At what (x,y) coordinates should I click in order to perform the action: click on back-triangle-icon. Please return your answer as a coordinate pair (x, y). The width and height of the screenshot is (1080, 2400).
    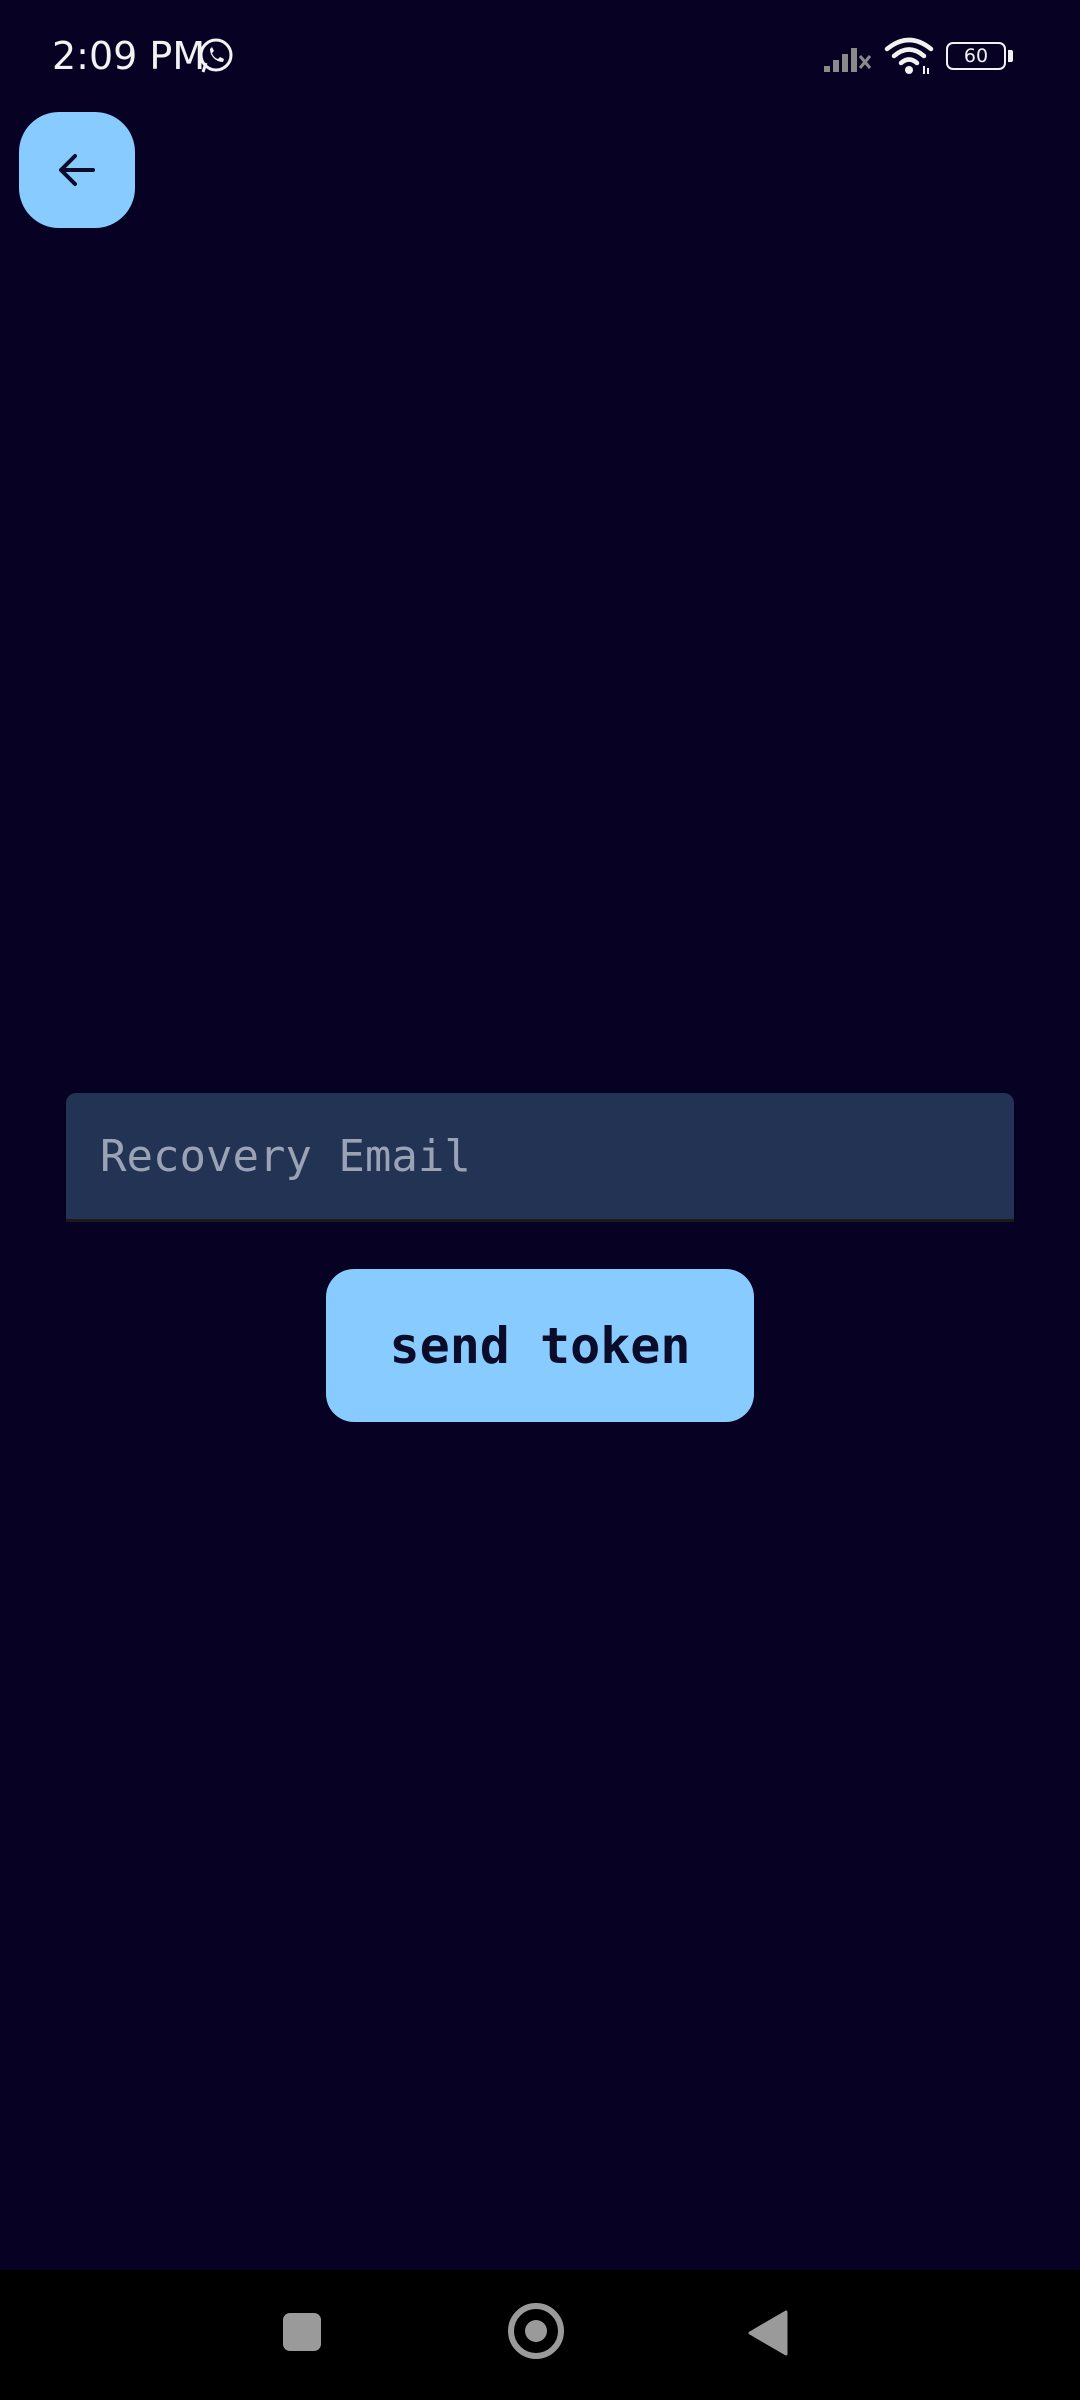
    Looking at the image, I should click on (768, 2333).